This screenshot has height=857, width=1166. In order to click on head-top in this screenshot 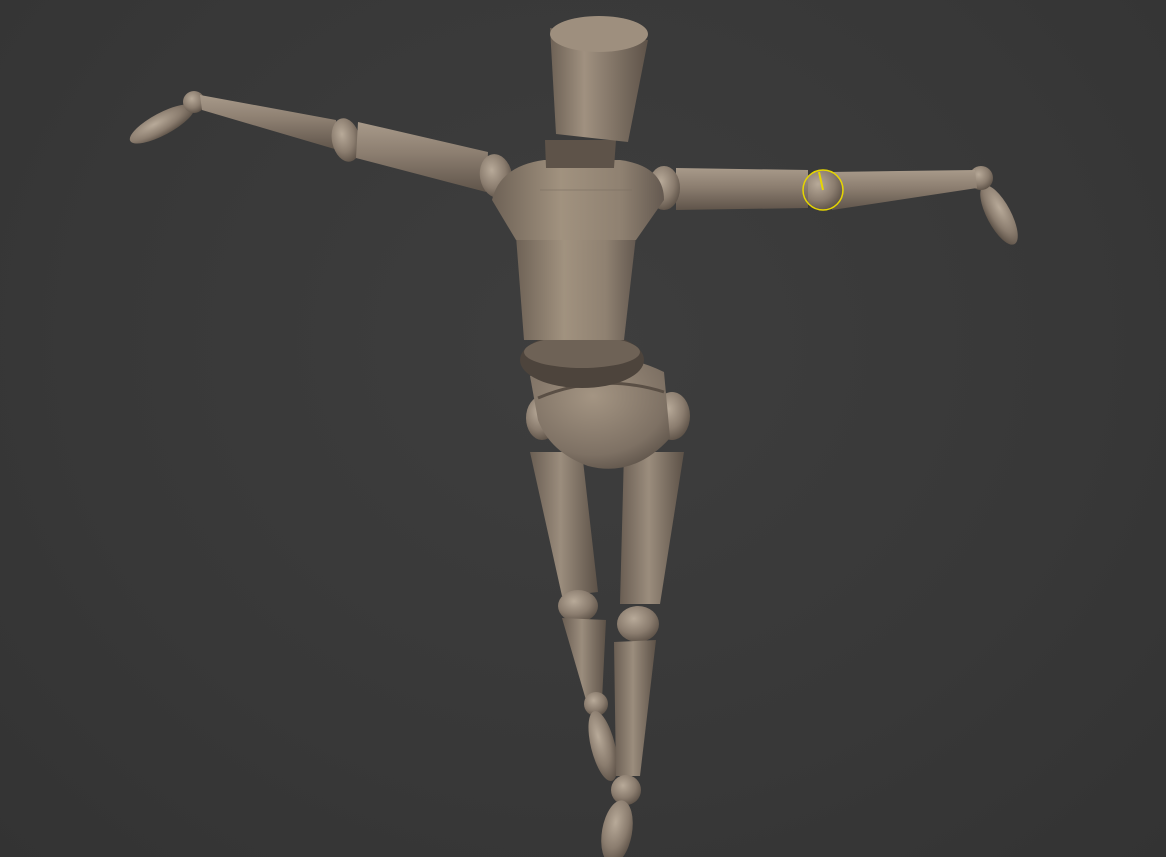, I will do `click(599, 34)`.